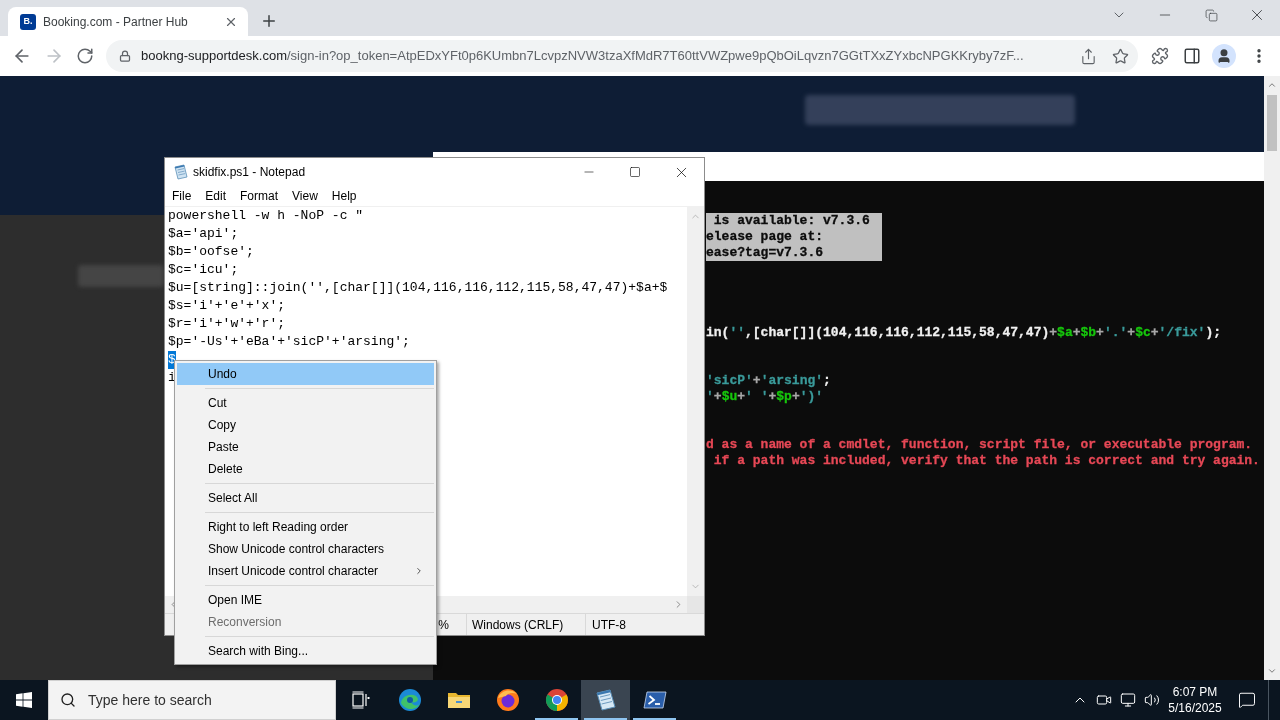  Describe the element at coordinates (525, 624) in the screenshot. I see `status-text: Windows (CRLF)` at that location.